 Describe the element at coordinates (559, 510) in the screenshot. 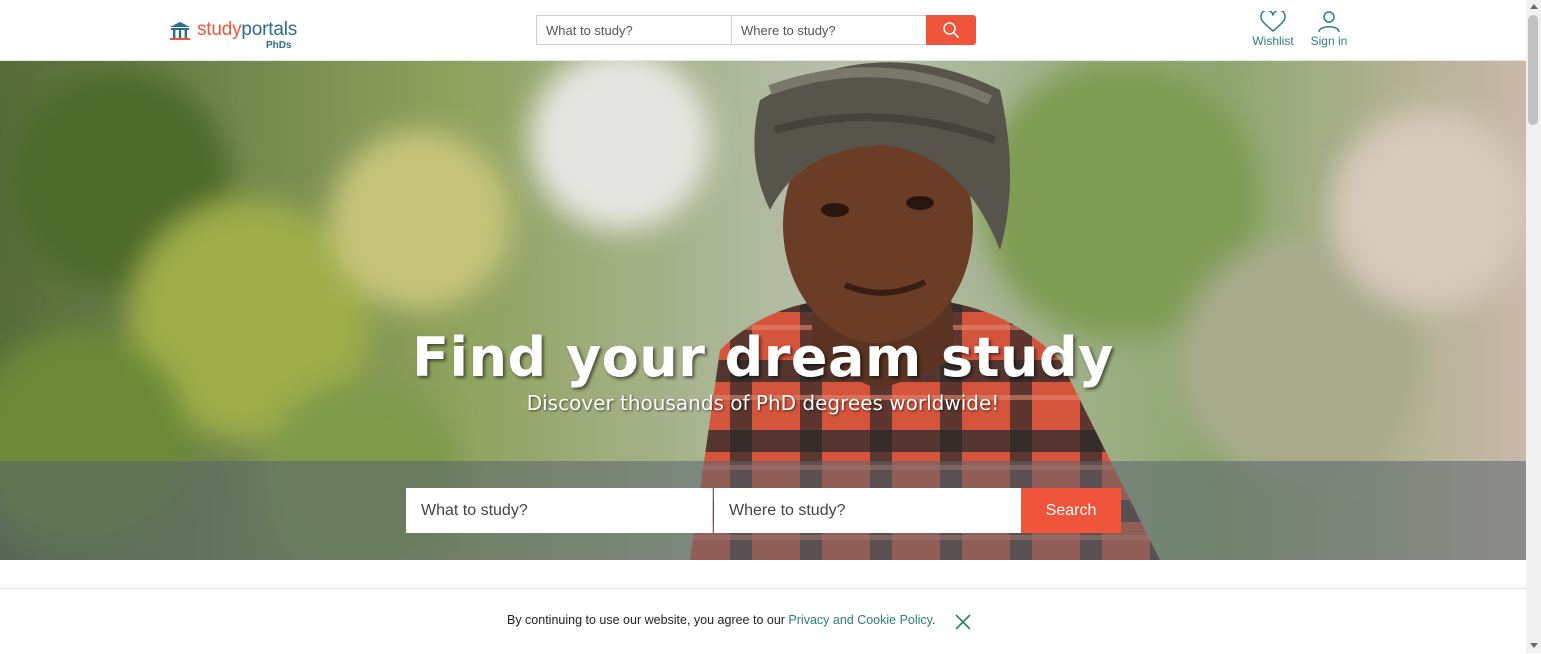

I see `hero-what-input` at that location.